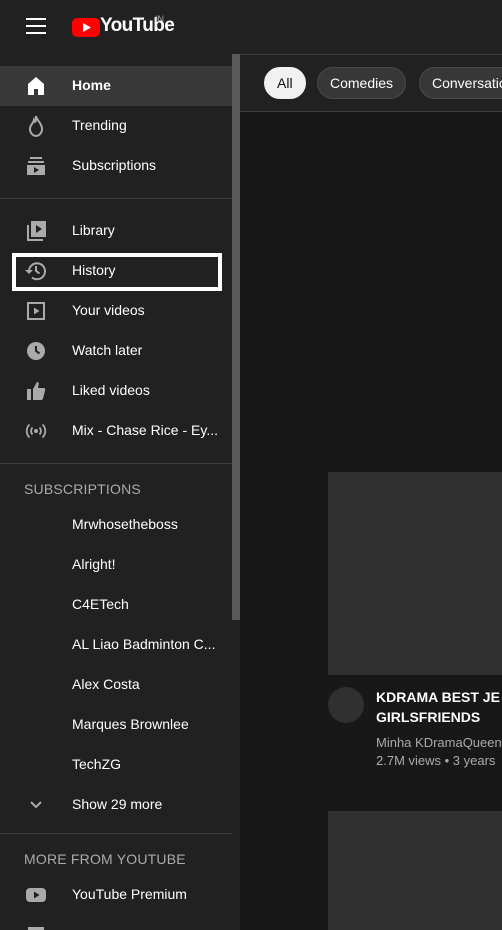 This screenshot has width=502, height=930. I want to click on sidebar-item-label: Library, so click(93, 230).